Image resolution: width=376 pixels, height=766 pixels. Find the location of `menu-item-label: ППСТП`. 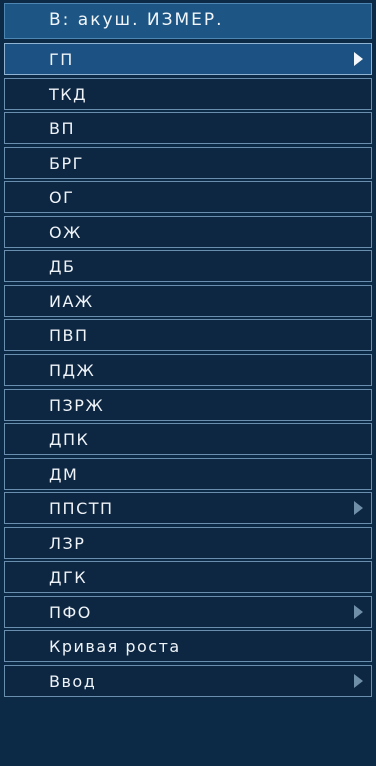

menu-item-label: ППСТП is located at coordinates (81, 508).